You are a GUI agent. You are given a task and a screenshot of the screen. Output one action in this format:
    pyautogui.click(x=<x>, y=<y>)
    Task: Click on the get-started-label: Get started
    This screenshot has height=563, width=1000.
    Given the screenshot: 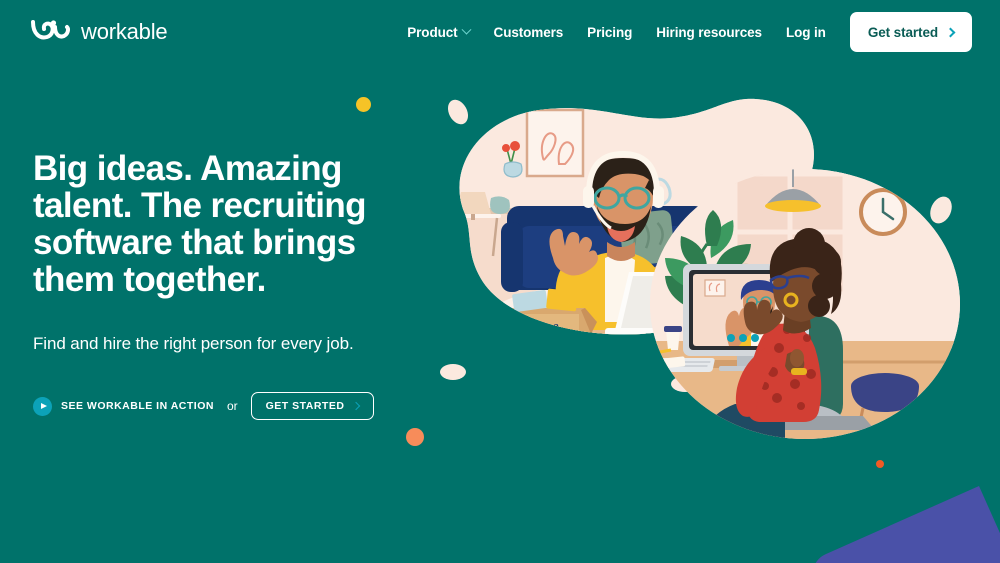 What is the action you would take?
    pyautogui.click(x=902, y=32)
    